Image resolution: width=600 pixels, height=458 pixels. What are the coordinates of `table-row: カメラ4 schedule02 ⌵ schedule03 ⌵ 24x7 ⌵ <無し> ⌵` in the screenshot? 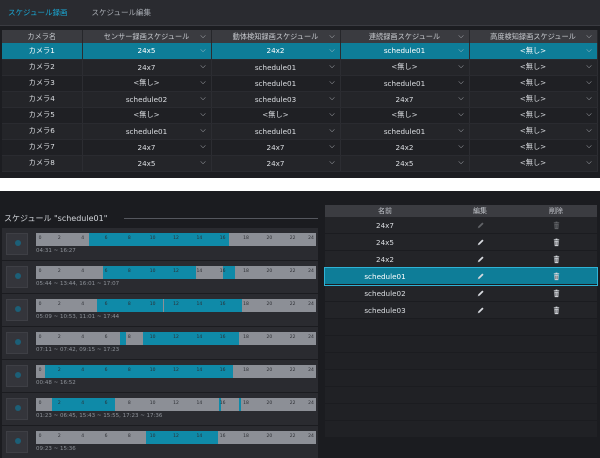 It's located at (300, 99).